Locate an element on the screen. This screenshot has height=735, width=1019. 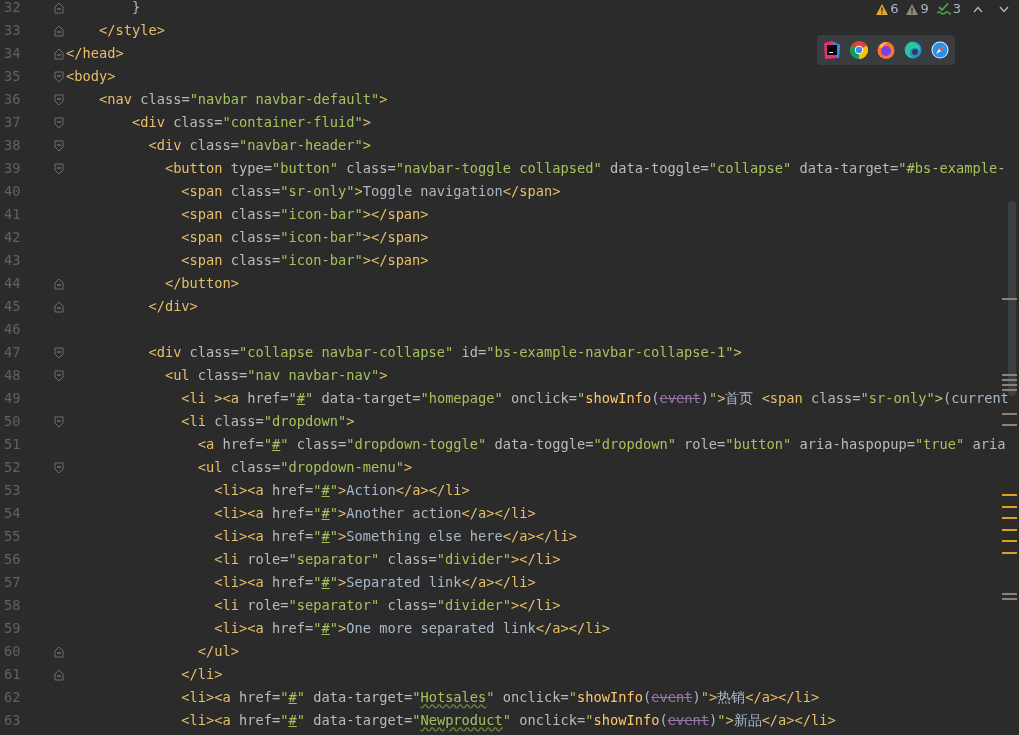
line-number: 63 is located at coordinates (12, 721).